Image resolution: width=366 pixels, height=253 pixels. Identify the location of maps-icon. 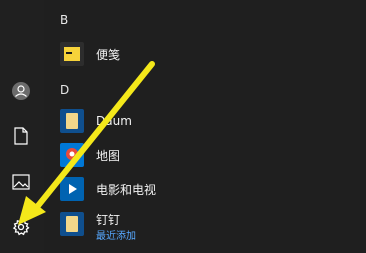
(72, 155).